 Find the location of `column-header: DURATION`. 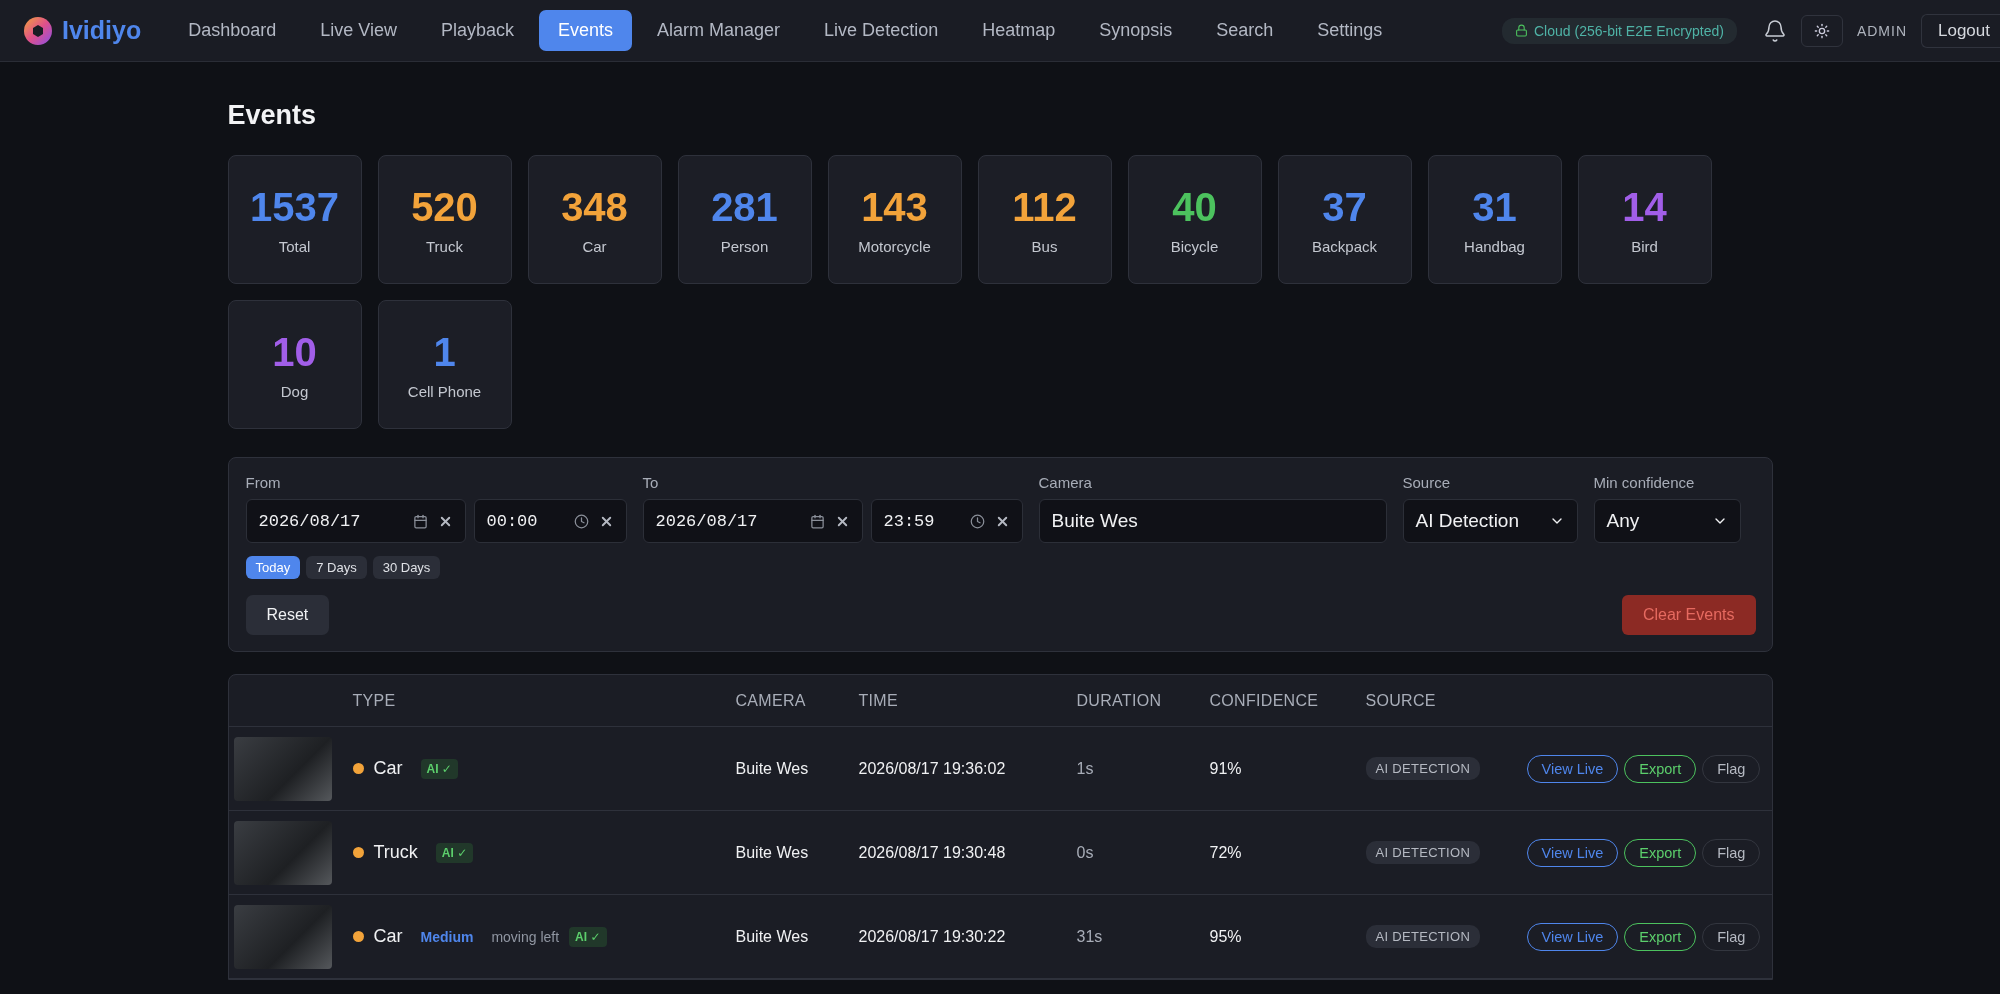

column-header: DURATION is located at coordinates (1119, 700).